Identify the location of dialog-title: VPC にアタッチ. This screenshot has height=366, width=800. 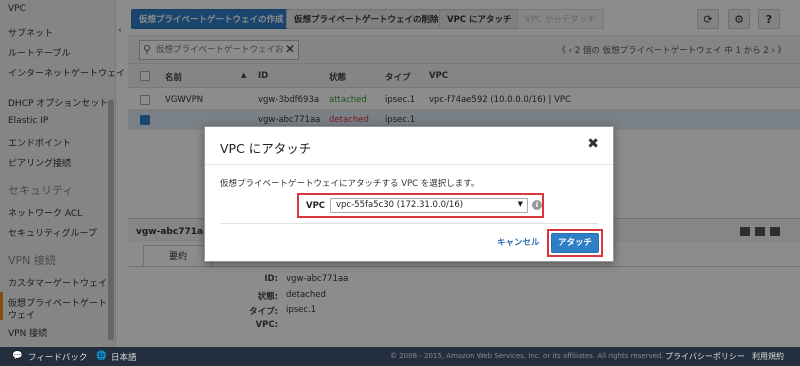
(266, 148).